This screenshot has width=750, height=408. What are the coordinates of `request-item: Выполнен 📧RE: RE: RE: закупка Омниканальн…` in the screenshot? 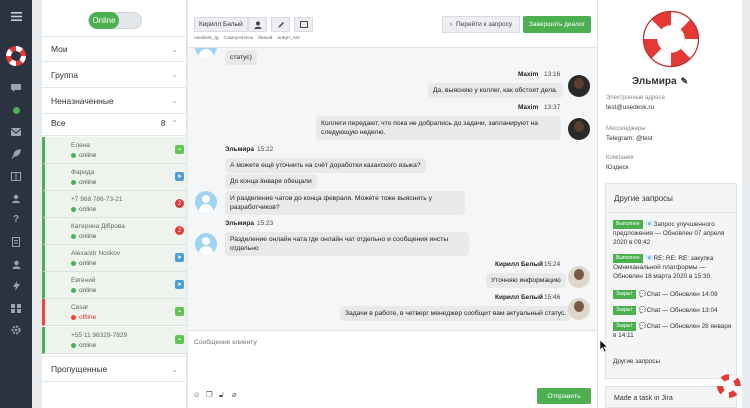 It's located at (673, 268).